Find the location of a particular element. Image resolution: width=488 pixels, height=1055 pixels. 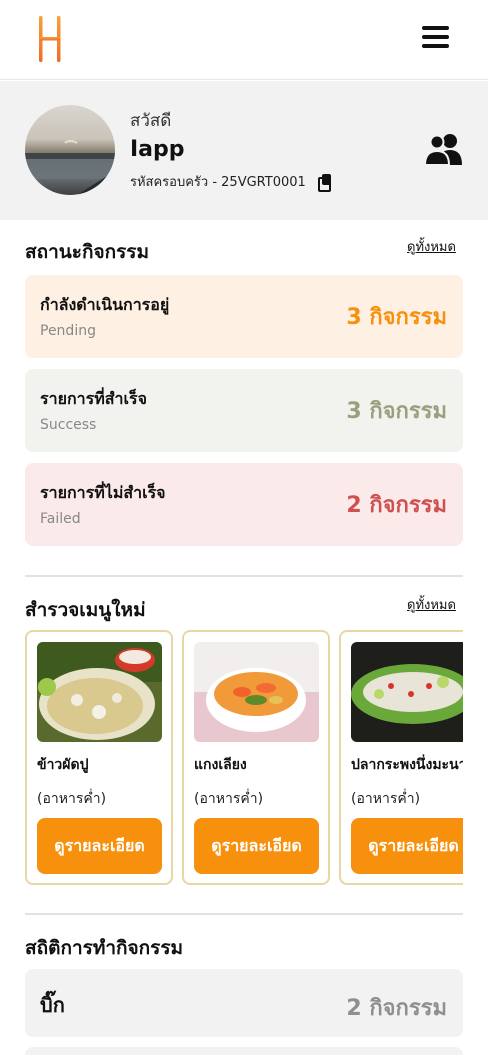

stat-member-name: บิ๊ก is located at coordinates (52, 1005).